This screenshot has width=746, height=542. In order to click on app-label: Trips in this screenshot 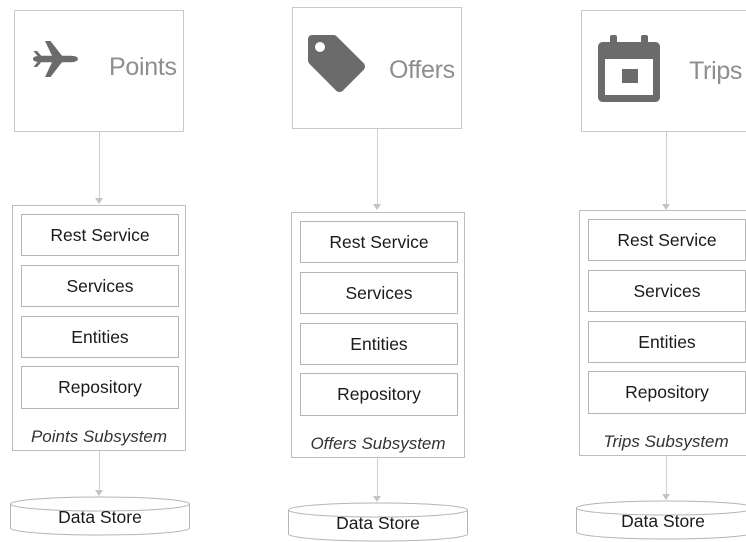, I will do `click(716, 71)`.